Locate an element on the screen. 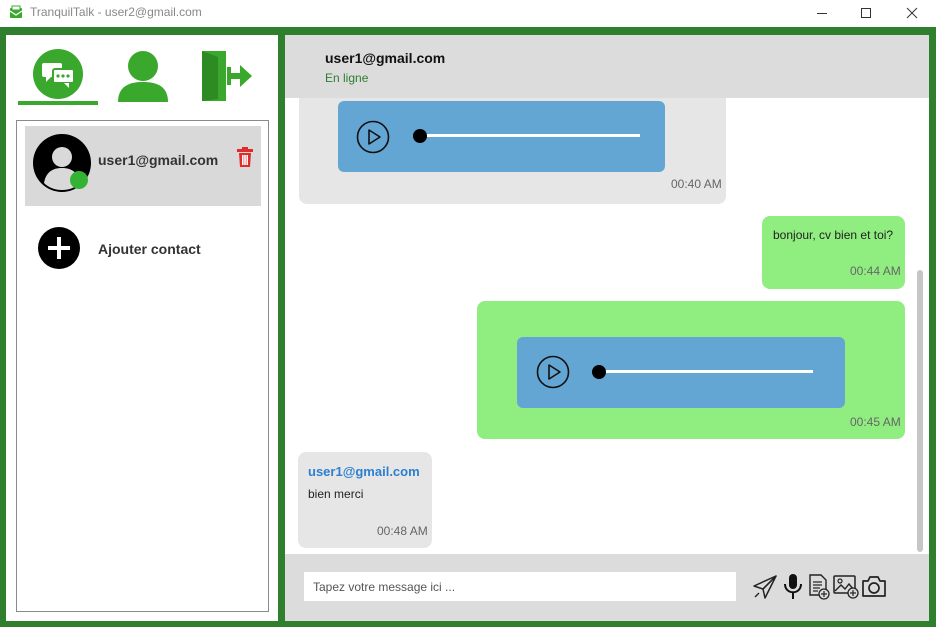 The width and height of the screenshot is (936, 627). contact-item: user1@gmail.com is located at coordinates (143, 166).